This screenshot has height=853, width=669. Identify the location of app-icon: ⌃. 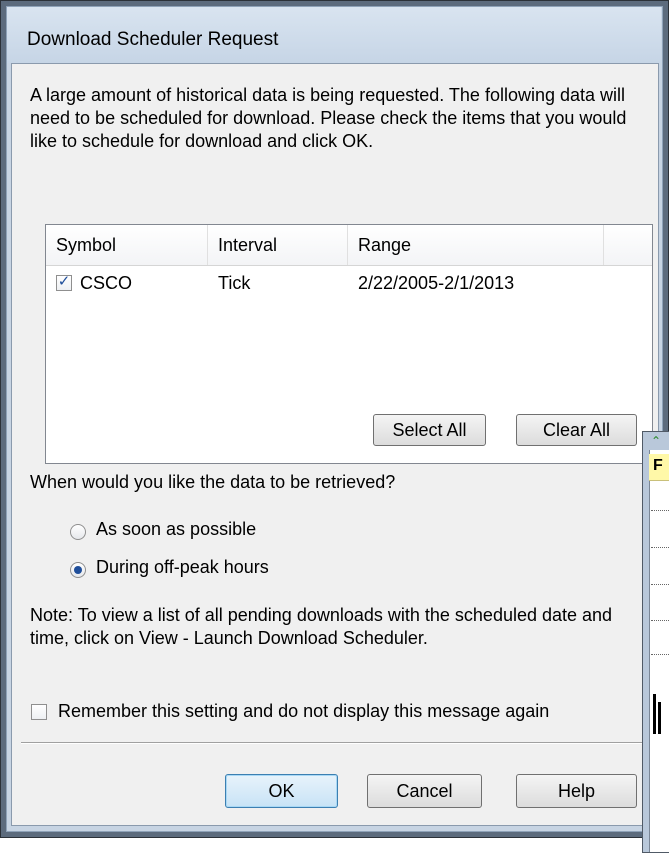
(656, 441).